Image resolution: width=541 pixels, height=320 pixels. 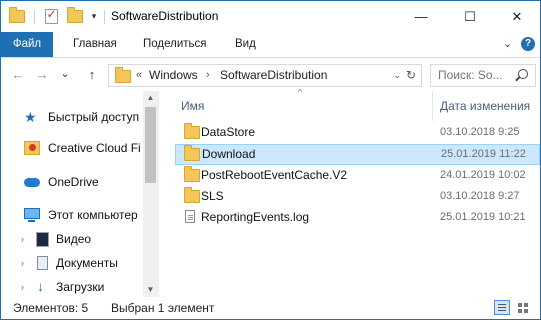 I want to click on file-name: DataStore, so click(x=228, y=132).